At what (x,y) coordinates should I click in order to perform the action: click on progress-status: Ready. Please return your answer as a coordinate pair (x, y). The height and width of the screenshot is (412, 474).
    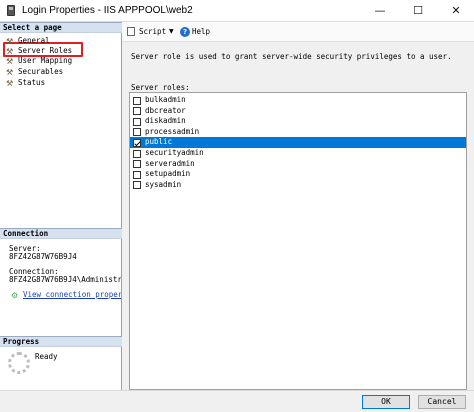
    Looking at the image, I should click on (46, 356).